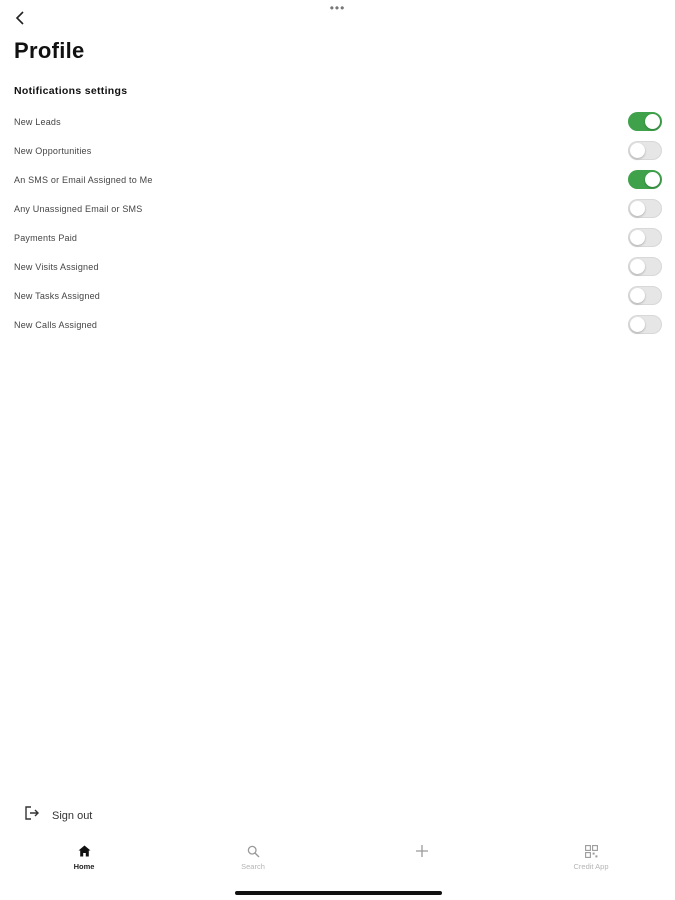 This screenshot has height=900, width=675. I want to click on toggle-unassigned-email-sms, so click(645, 208).